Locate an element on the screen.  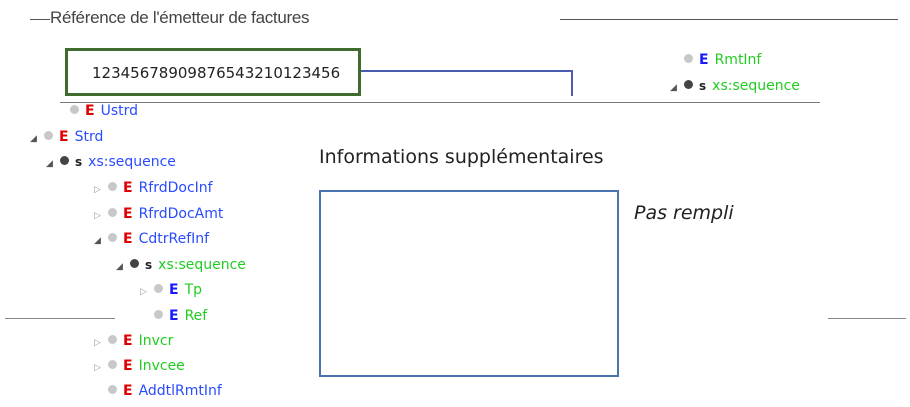
header-rule-left is located at coordinates (40, 19).